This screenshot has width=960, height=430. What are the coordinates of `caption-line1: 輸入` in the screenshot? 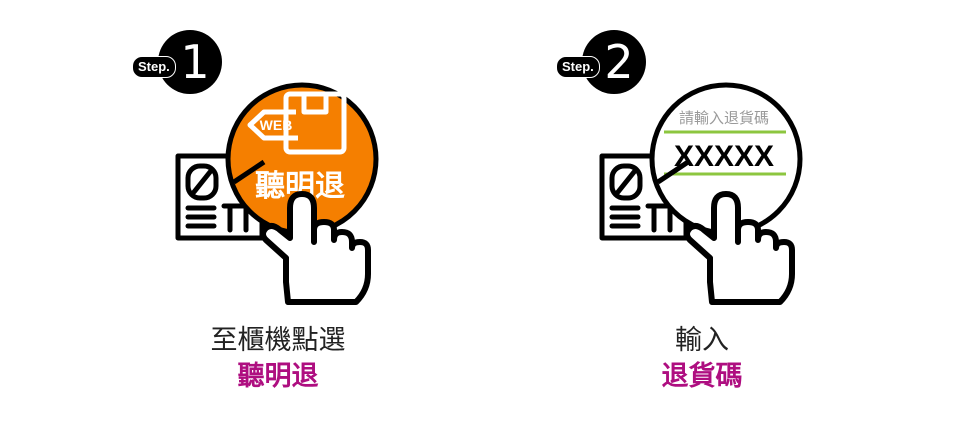 It's located at (702, 340).